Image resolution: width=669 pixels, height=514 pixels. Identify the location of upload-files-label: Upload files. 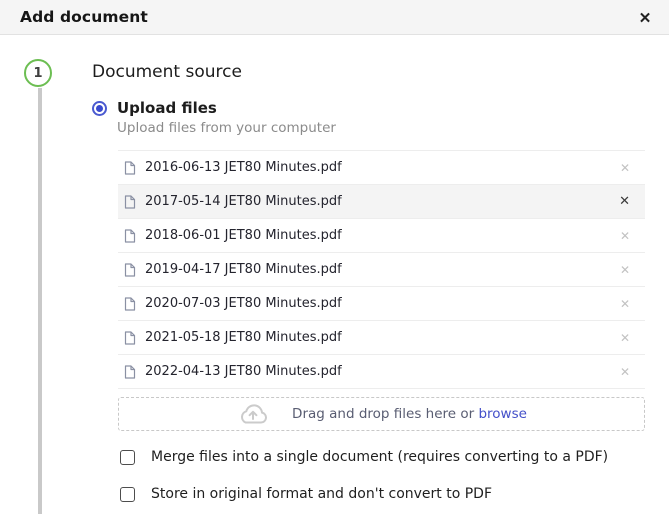
(167, 108).